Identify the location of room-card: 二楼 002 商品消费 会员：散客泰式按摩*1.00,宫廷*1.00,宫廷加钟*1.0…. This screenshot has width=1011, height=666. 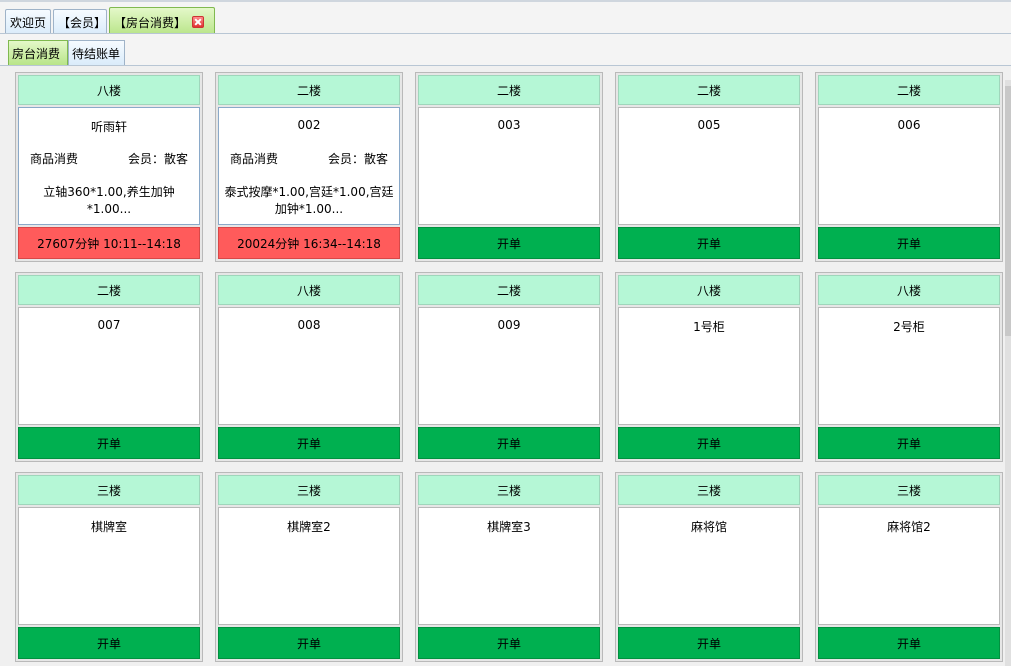
(309, 167).